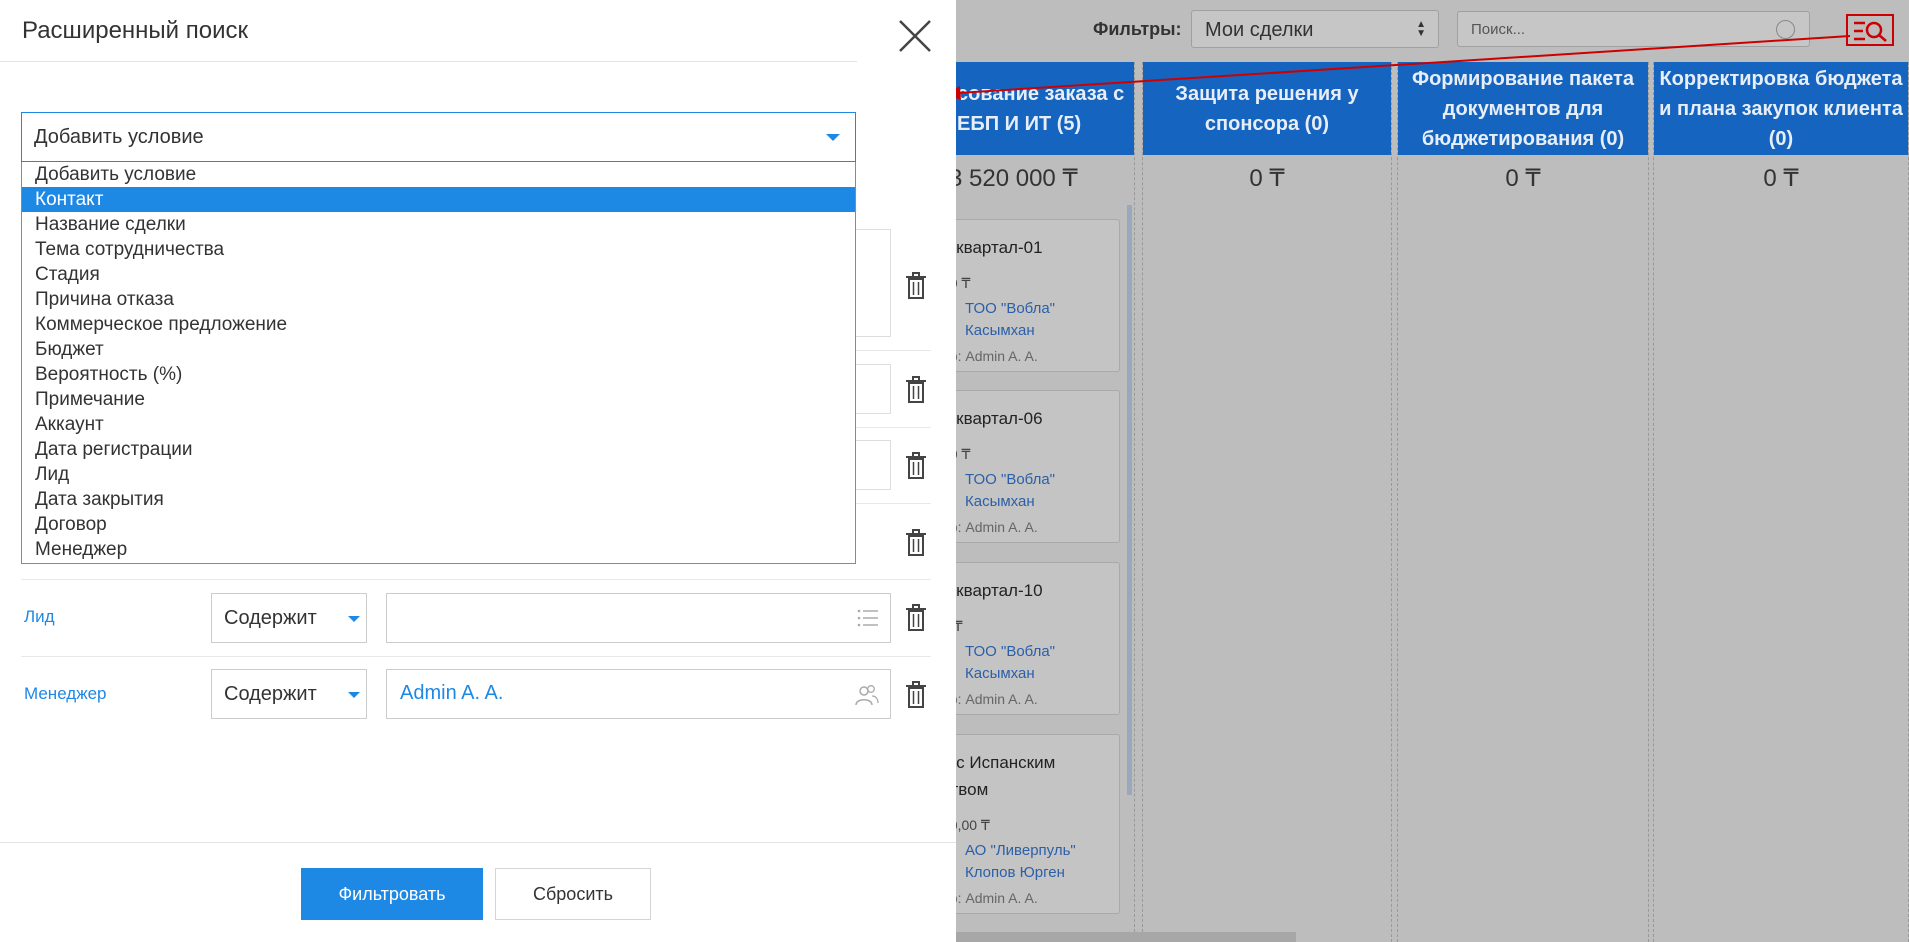 The width and height of the screenshot is (1909, 942). I want to click on dropdown-option: Контакт, so click(438, 199).